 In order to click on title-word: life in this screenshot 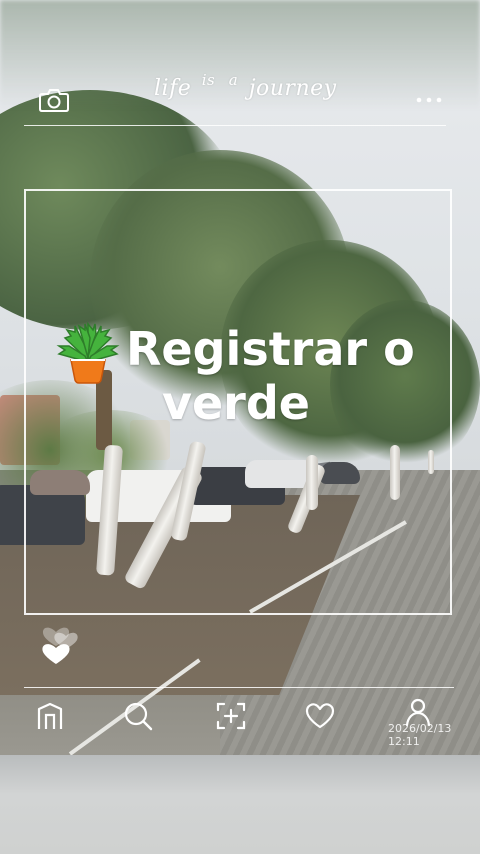, I will do `click(173, 88)`.